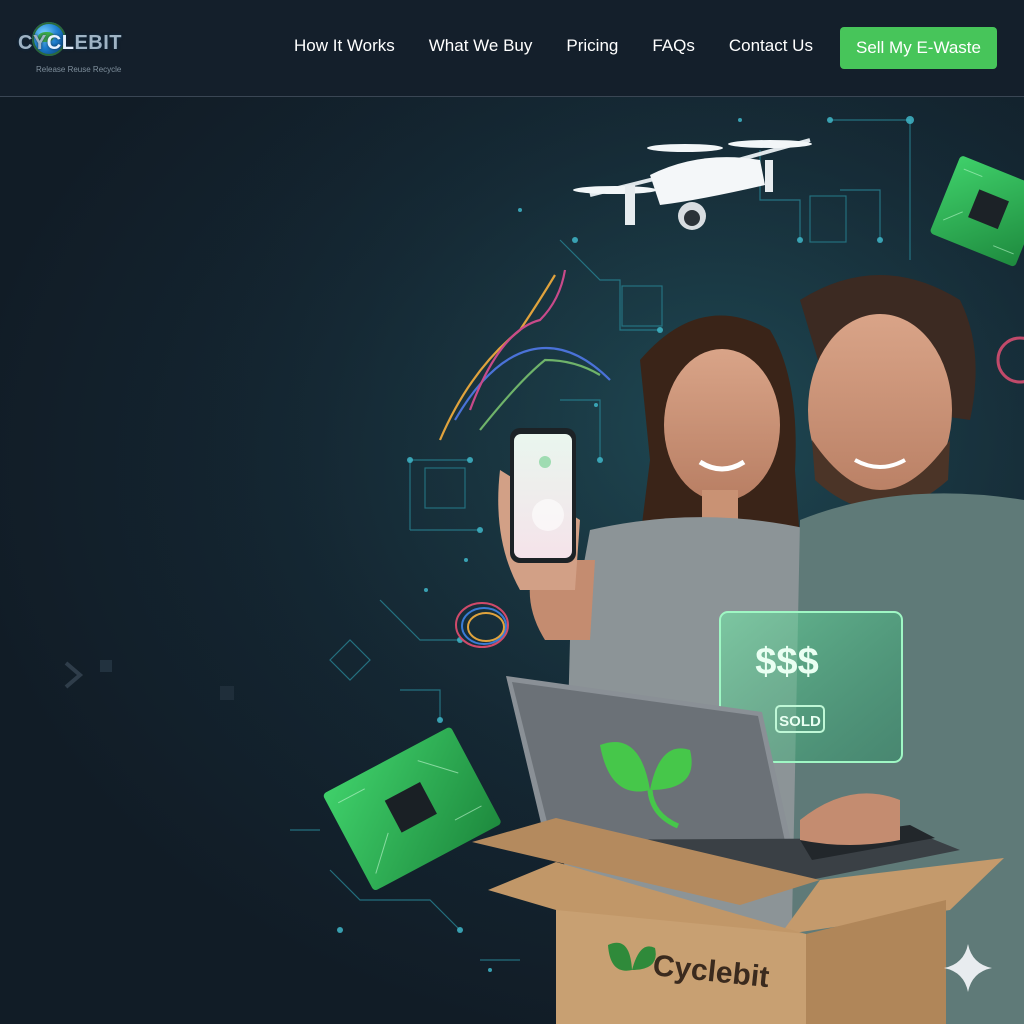  I want to click on logo-wordmark: CYCLEBIT, so click(70, 43).